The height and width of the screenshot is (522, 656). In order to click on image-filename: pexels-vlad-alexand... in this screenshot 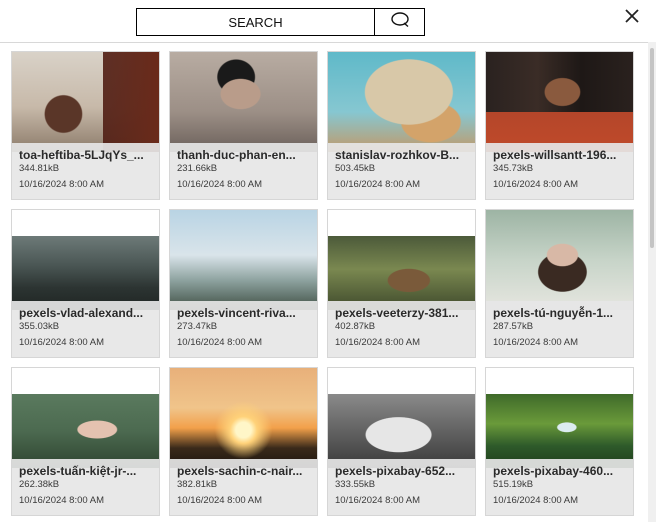, I will do `click(81, 313)`.